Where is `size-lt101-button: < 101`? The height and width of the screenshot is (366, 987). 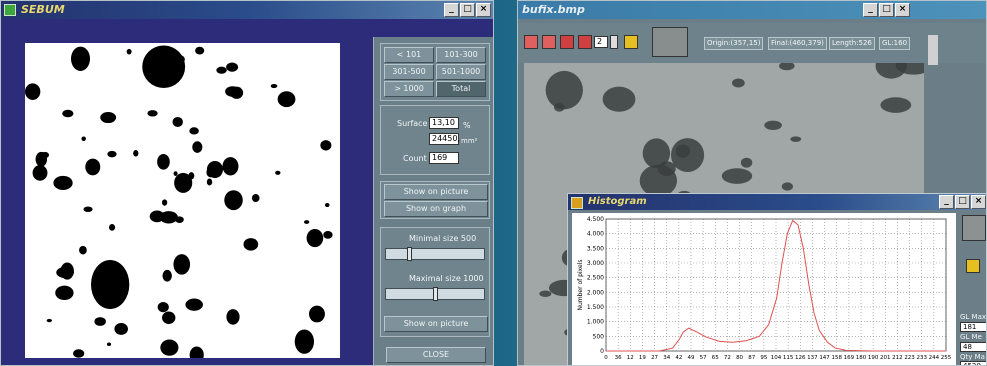
size-lt101-button: < 101 is located at coordinates (409, 55).